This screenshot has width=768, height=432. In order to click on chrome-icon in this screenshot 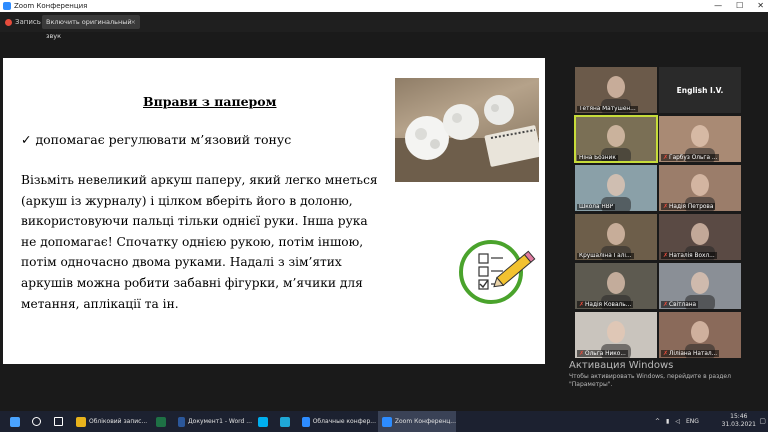, I will do `click(81, 421)`.